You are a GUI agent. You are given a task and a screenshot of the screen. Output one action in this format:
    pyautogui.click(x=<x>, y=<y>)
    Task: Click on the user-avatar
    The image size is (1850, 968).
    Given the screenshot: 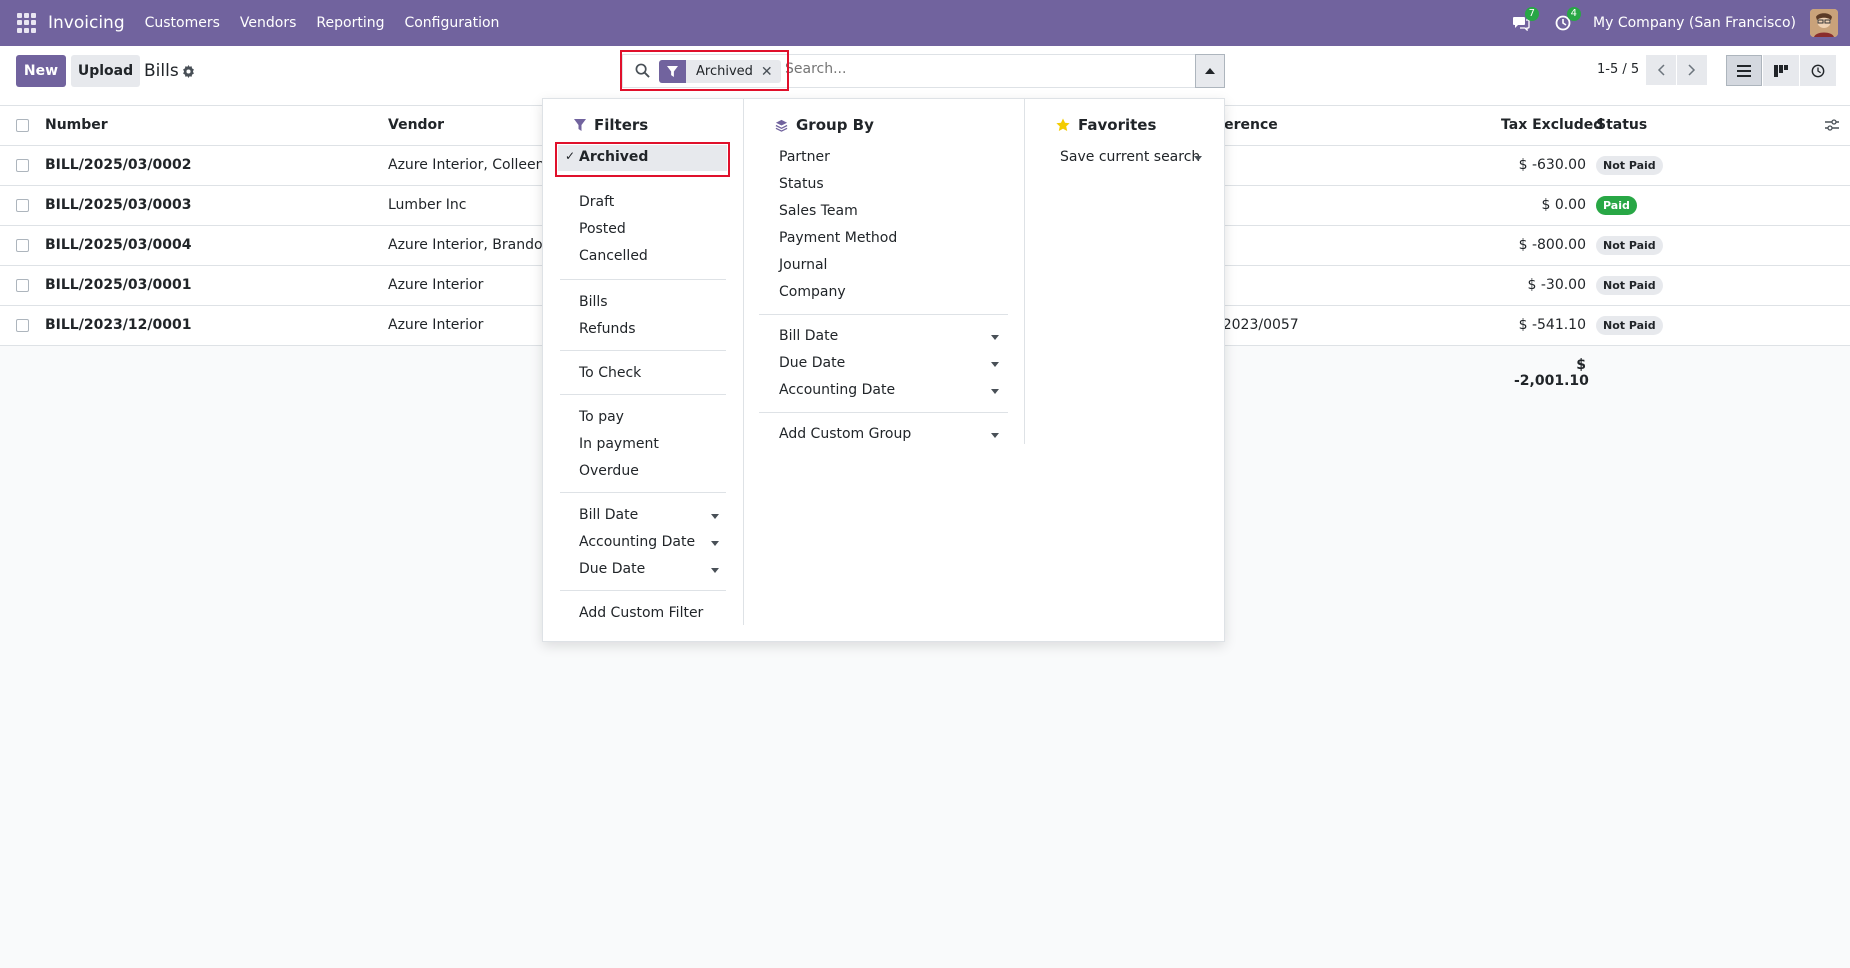 What is the action you would take?
    pyautogui.click(x=1824, y=23)
    